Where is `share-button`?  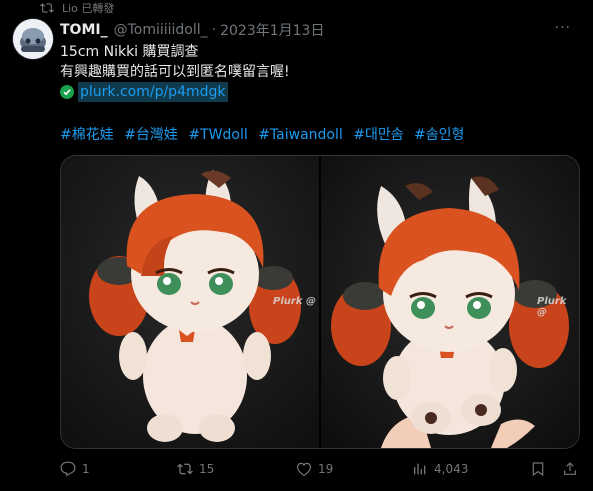 share-button is located at coordinates (570, 469).